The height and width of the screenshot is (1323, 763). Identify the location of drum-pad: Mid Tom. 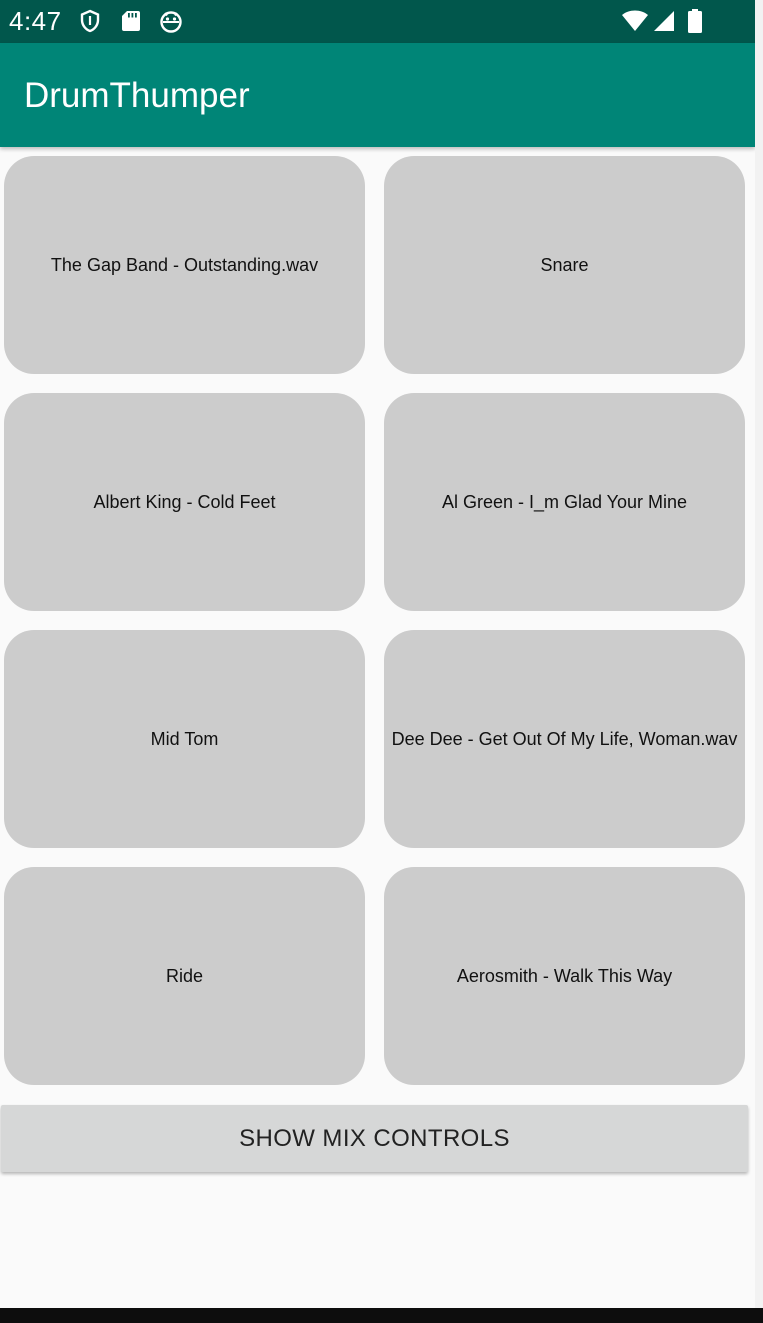
(184, 739).